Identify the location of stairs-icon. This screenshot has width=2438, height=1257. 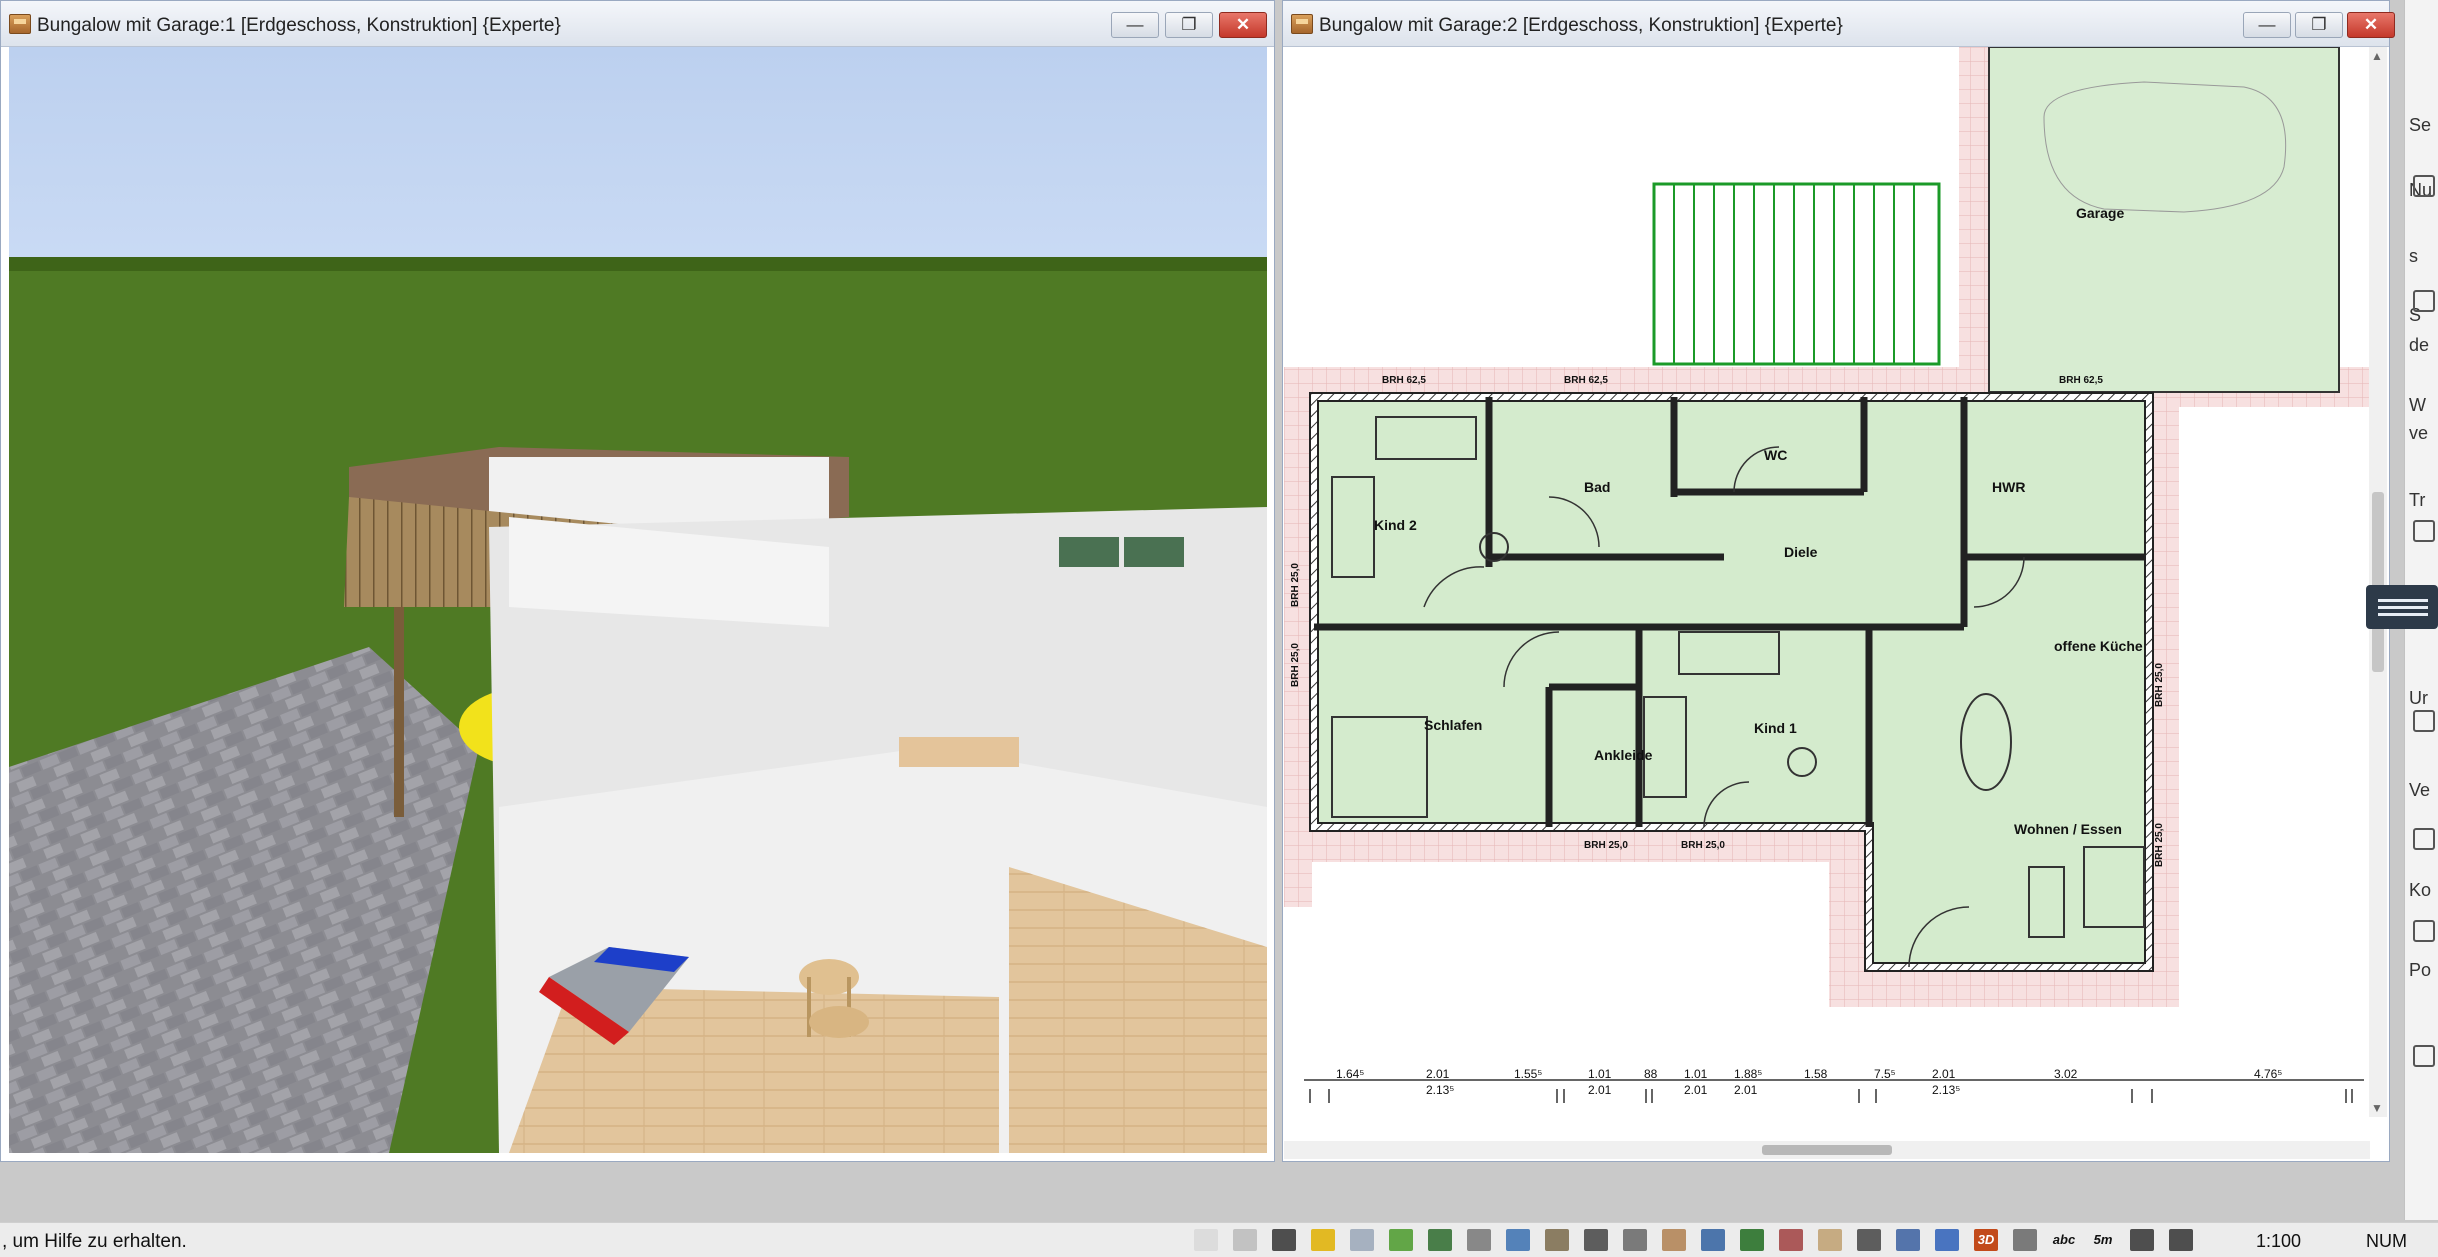
(1518, 1240).